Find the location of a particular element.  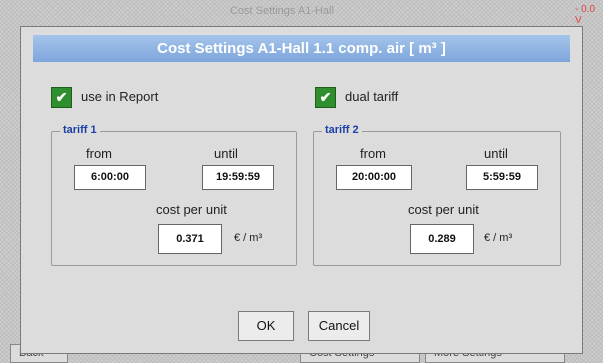

tariff-2-cost-input: 0.289 is located at coordinates (442, 239).